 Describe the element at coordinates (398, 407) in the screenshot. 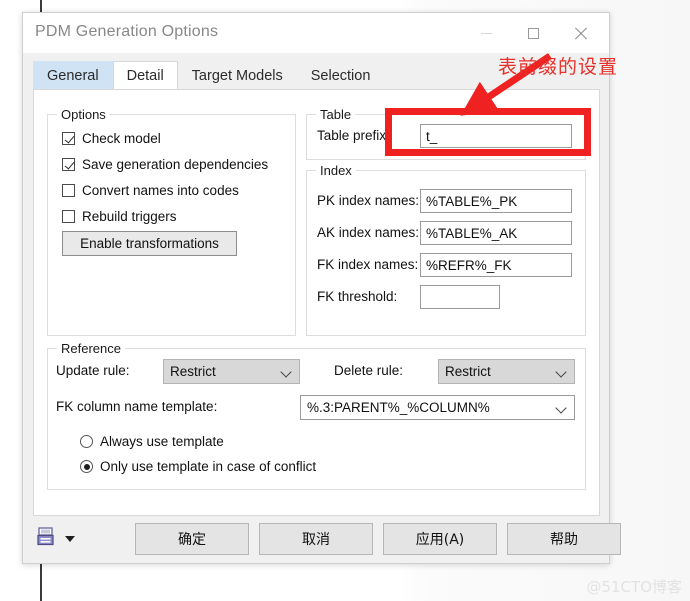

I see `fk-column-name-template-value: %.3:PARENT%_%COLUMN%` at that location.